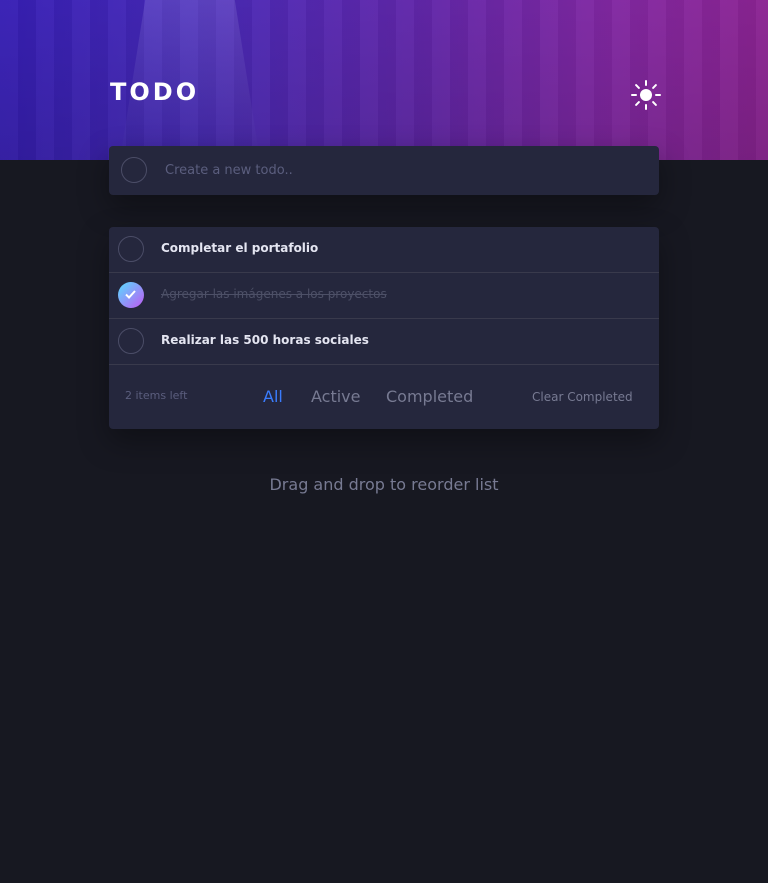 The image size is (768, 883). What do you see at coordinates (273, 396) in the screenshot?
I see `filter-all: All` at bounding box center [273, 396].